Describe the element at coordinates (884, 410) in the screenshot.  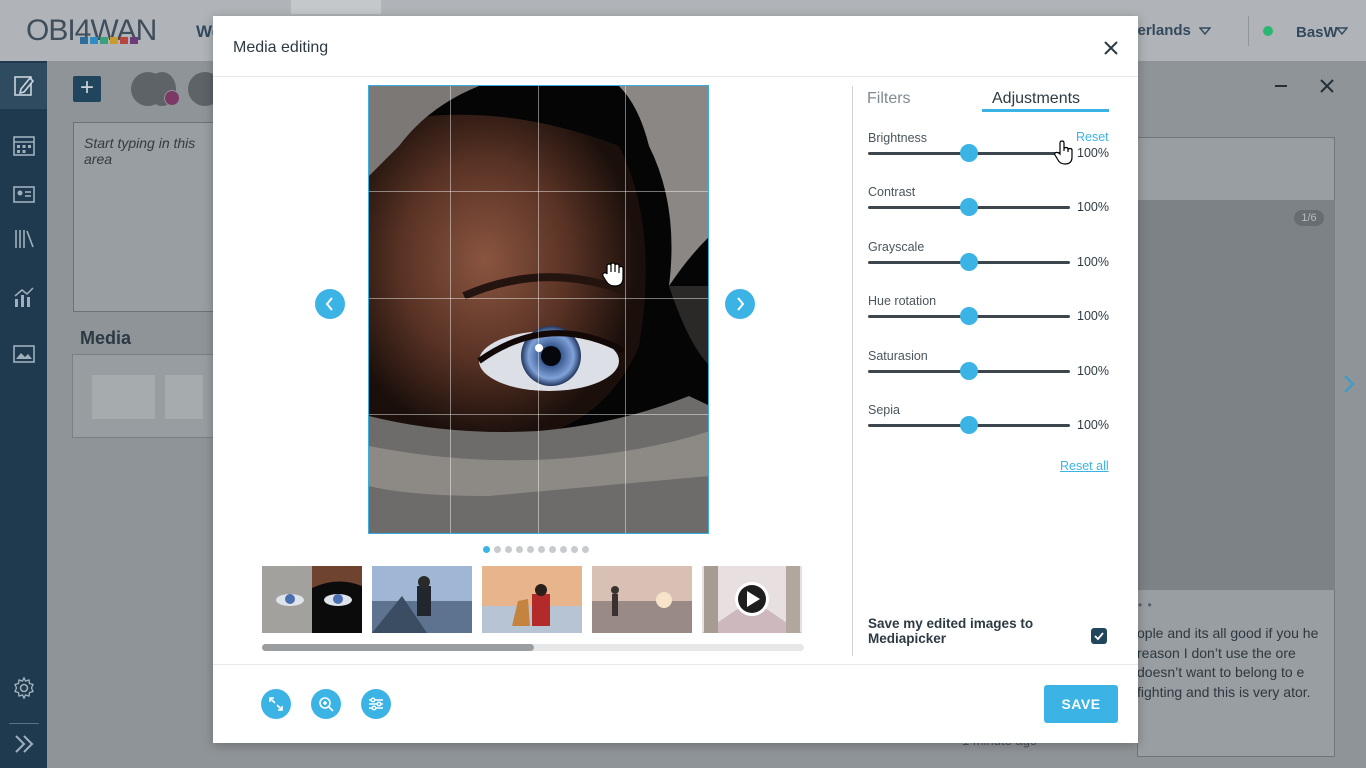
I see `adjustment-label: Sepia` at that location.